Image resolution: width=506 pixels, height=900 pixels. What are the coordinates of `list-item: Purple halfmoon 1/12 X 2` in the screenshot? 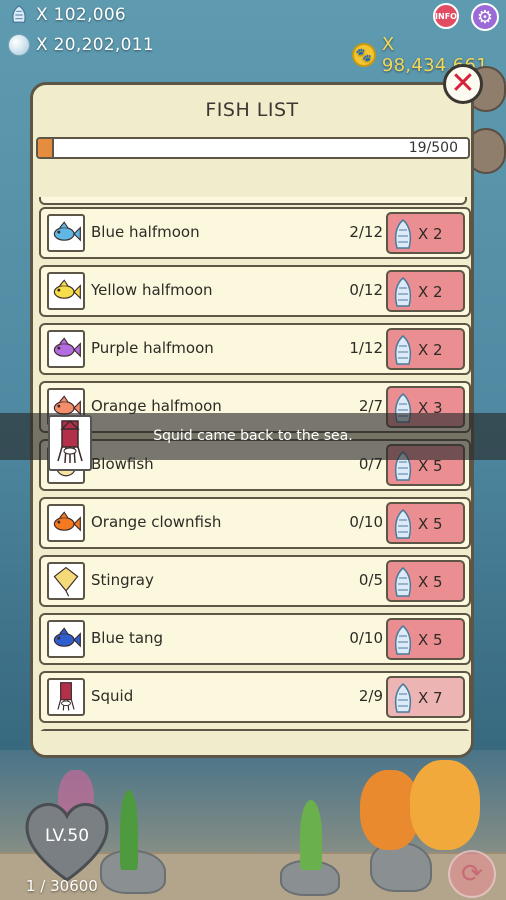 It's located at (255, 349).